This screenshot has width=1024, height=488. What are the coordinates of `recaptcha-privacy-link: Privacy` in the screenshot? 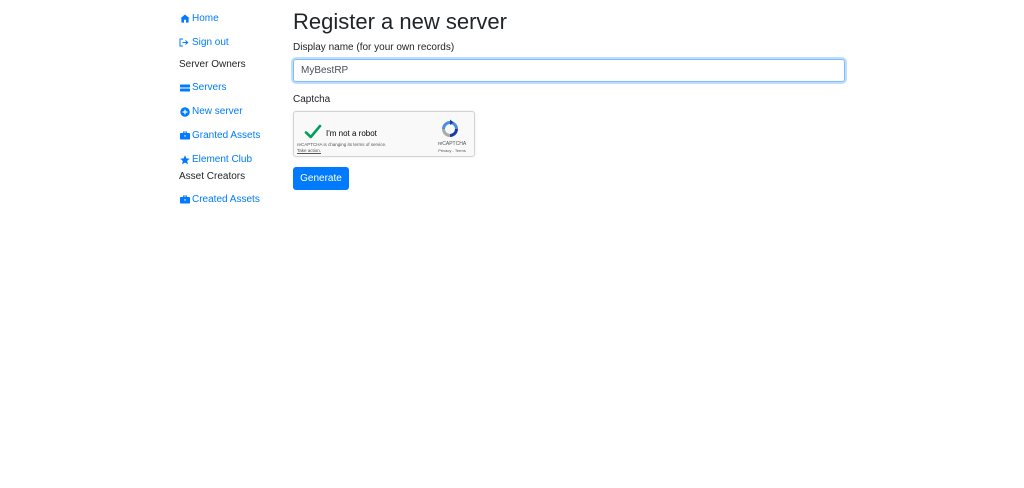 It's located at (444, 150).